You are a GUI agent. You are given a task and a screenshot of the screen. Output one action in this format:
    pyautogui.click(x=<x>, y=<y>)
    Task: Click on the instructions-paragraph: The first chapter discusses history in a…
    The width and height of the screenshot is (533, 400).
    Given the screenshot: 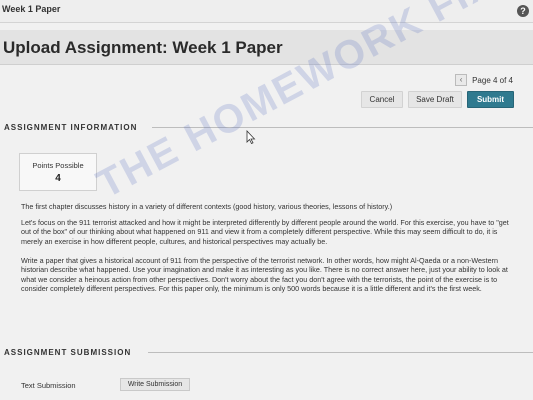 What is the action you would take?
    pyautogui.click(x=207, y=206)
    